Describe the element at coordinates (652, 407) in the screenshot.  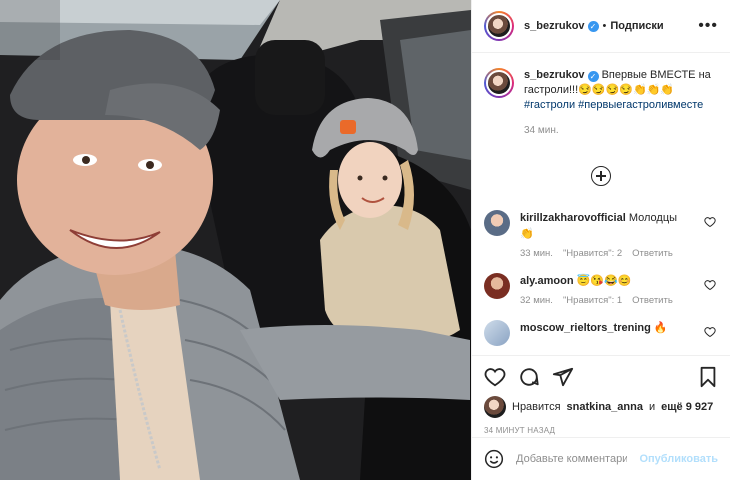
I see `likes-joiner: и` at that location.